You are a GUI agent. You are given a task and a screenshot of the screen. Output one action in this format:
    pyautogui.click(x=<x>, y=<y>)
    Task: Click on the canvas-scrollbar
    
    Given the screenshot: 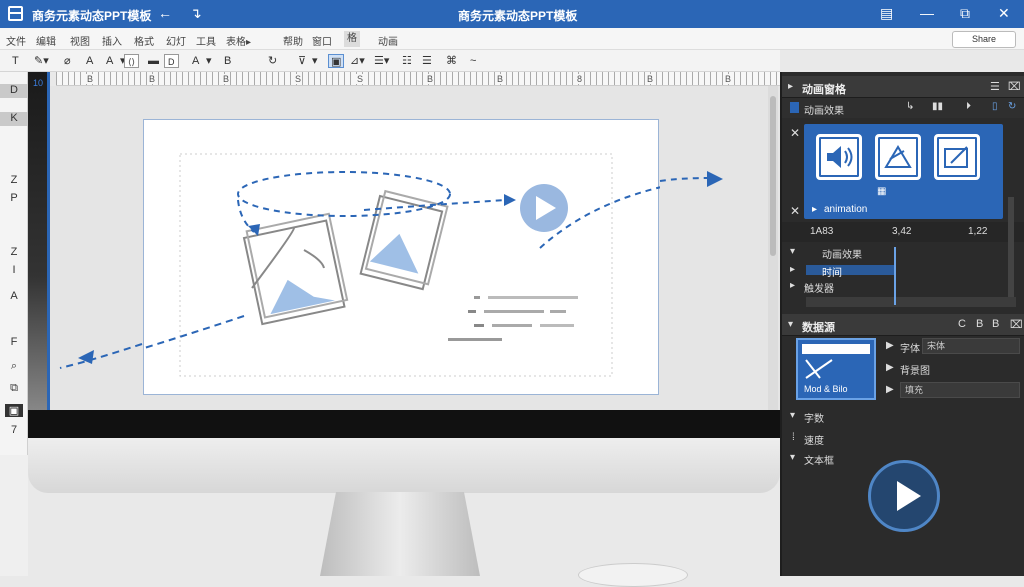 What is the action you would take?
    pyautogui.click(x=773, y=248)
    